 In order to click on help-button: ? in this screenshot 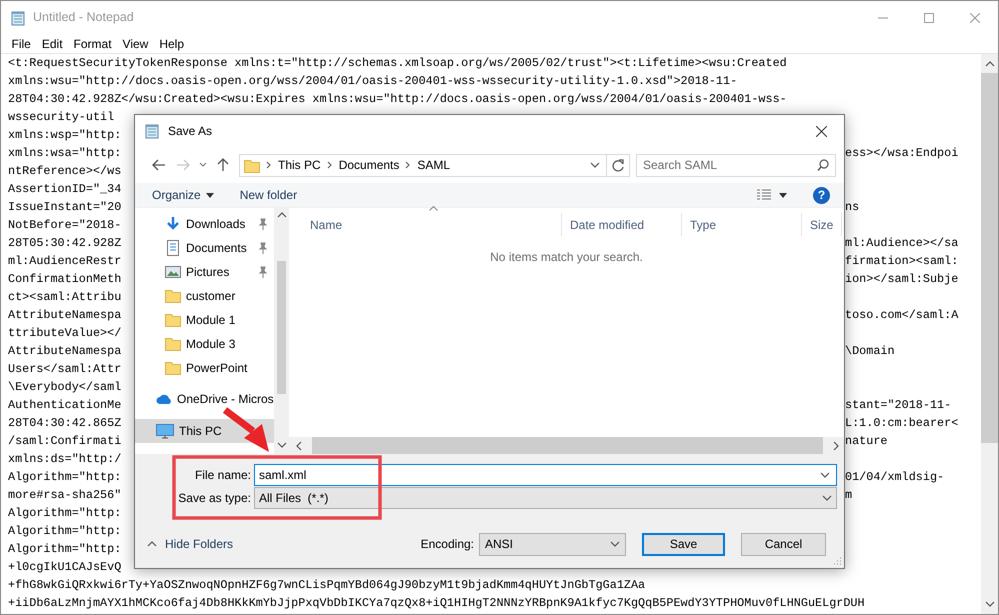, I will do `click(821, 195)`.